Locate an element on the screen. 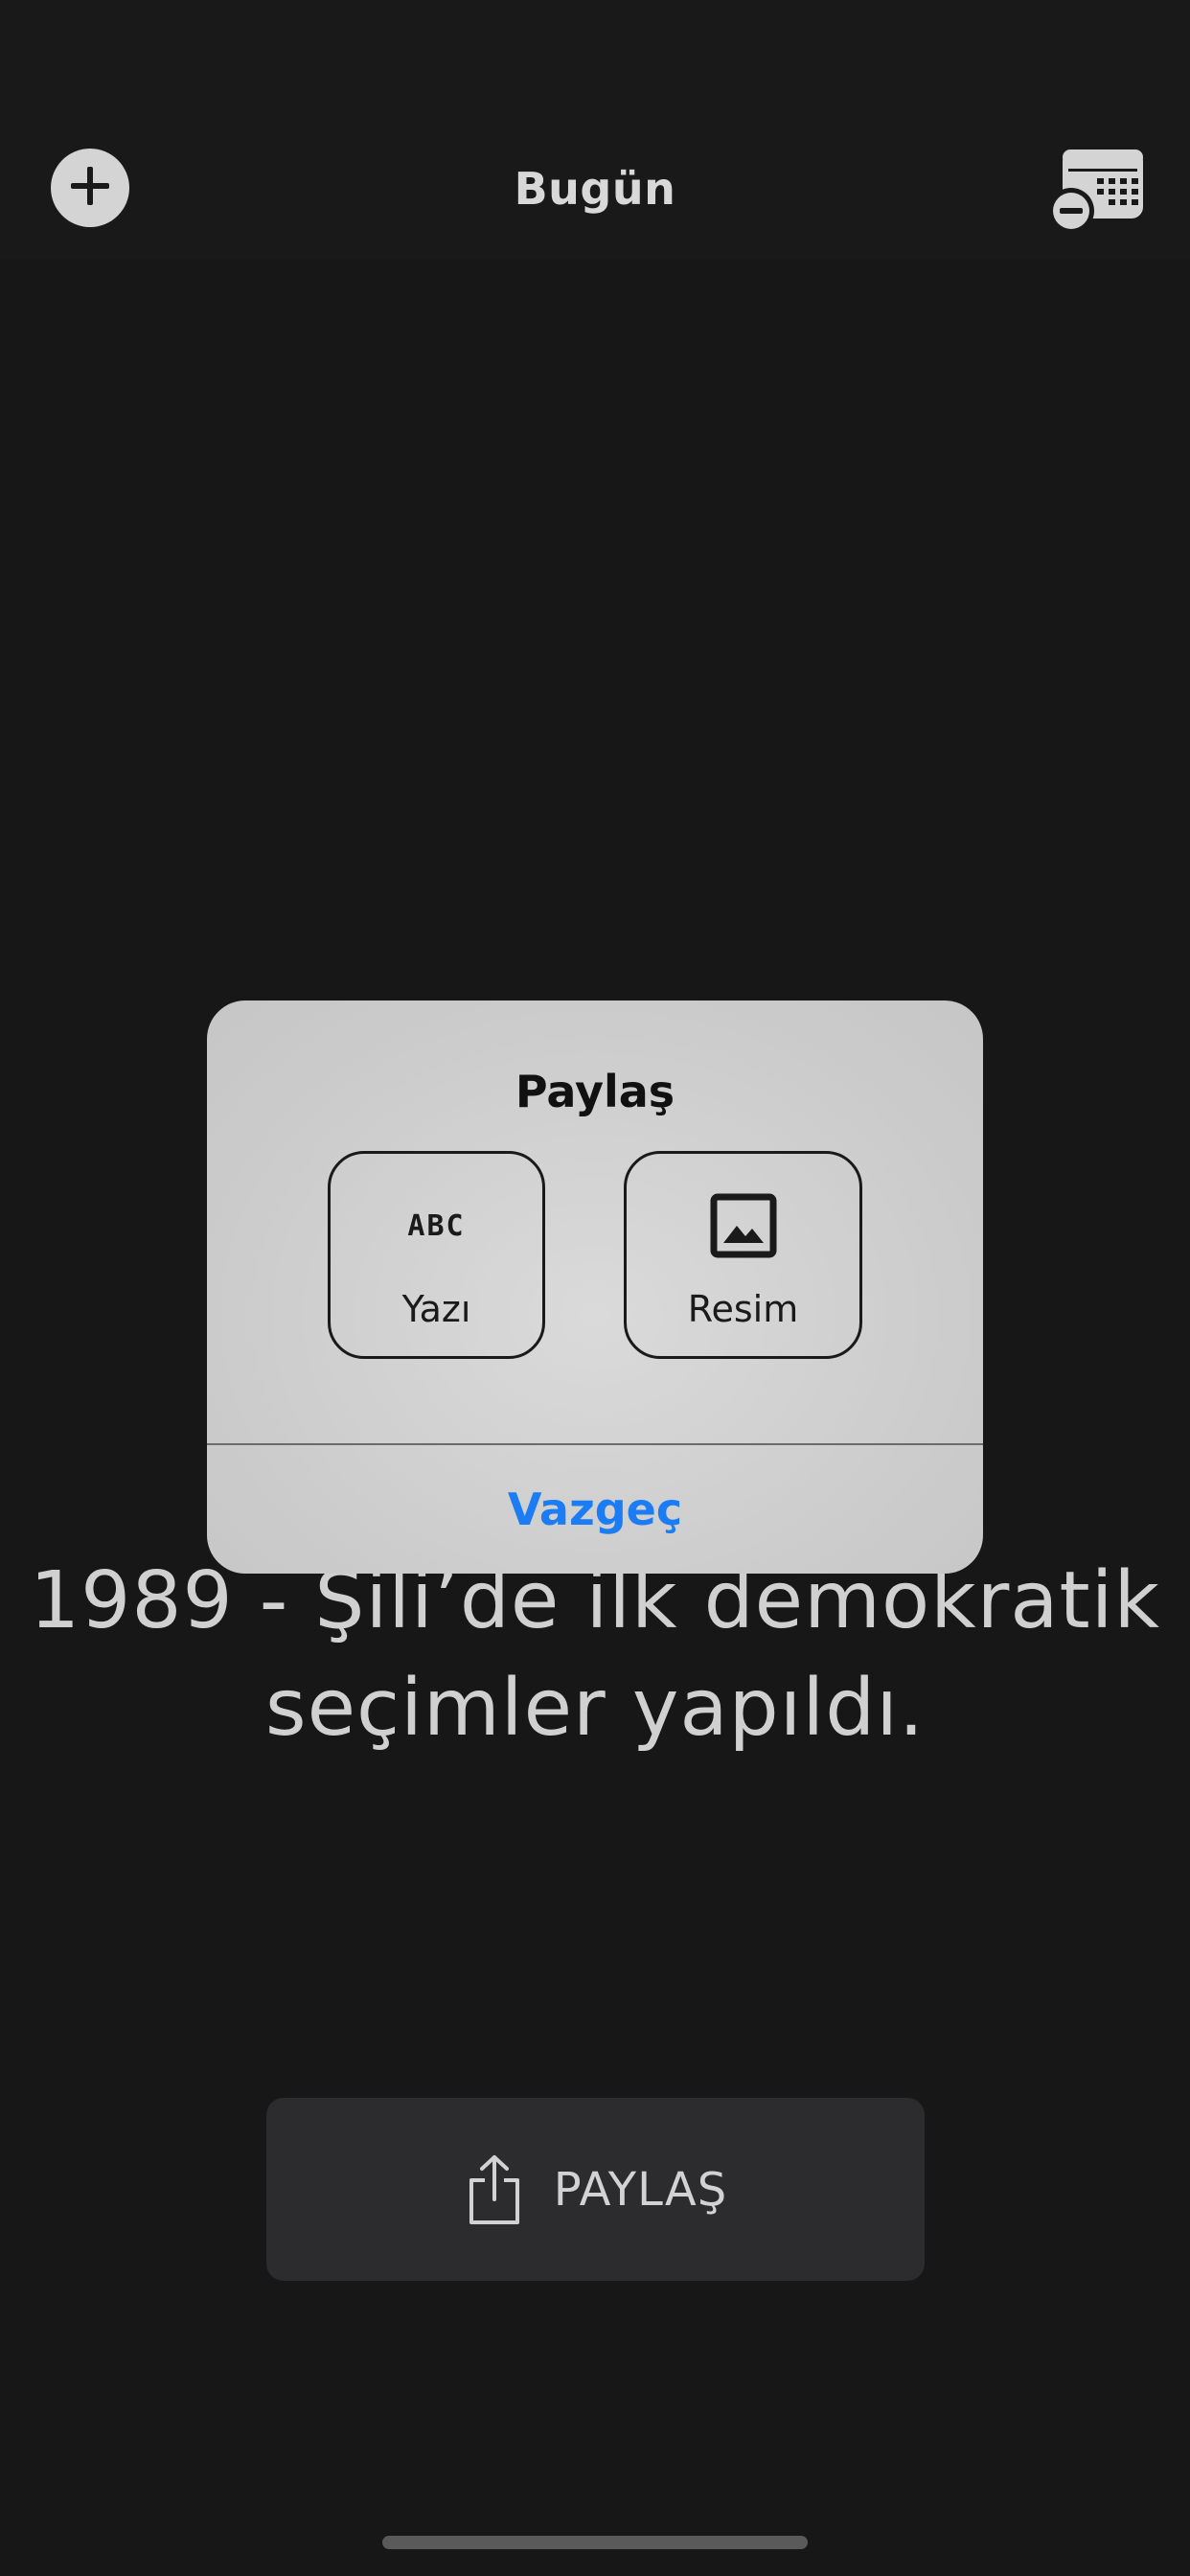 The image size is (1190, 2576). share-as-text-button: ABC Yazı is located at coordinates (437, 1255).